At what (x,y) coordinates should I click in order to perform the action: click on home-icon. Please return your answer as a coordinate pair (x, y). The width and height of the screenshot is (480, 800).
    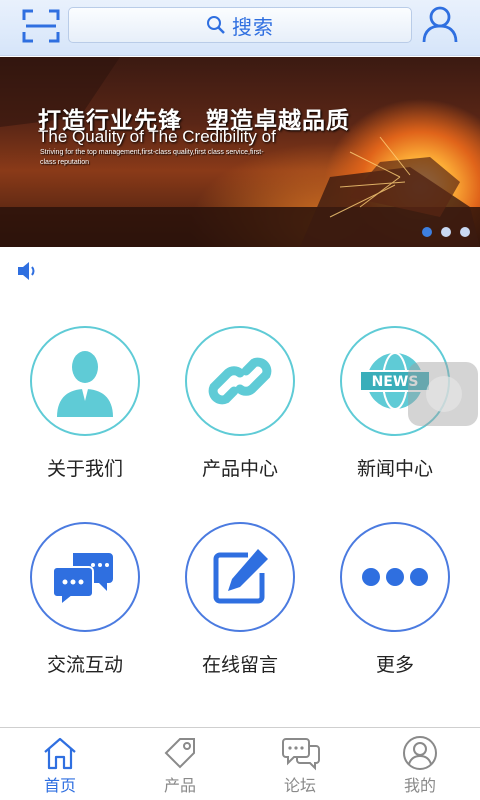
    Looking at the image, I should click on (60, 753).